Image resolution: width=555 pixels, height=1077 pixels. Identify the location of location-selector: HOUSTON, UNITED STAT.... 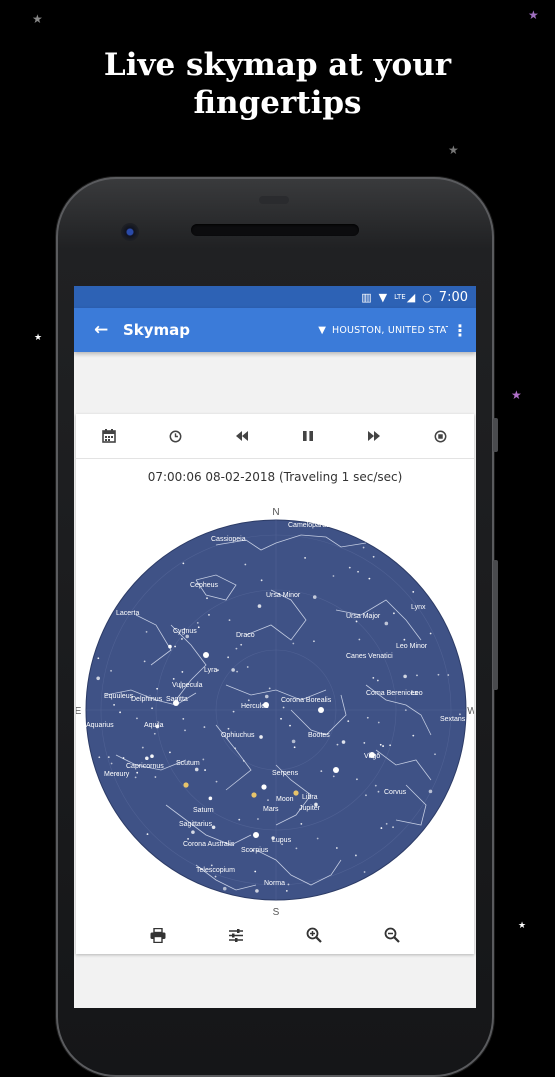
(390, 330).